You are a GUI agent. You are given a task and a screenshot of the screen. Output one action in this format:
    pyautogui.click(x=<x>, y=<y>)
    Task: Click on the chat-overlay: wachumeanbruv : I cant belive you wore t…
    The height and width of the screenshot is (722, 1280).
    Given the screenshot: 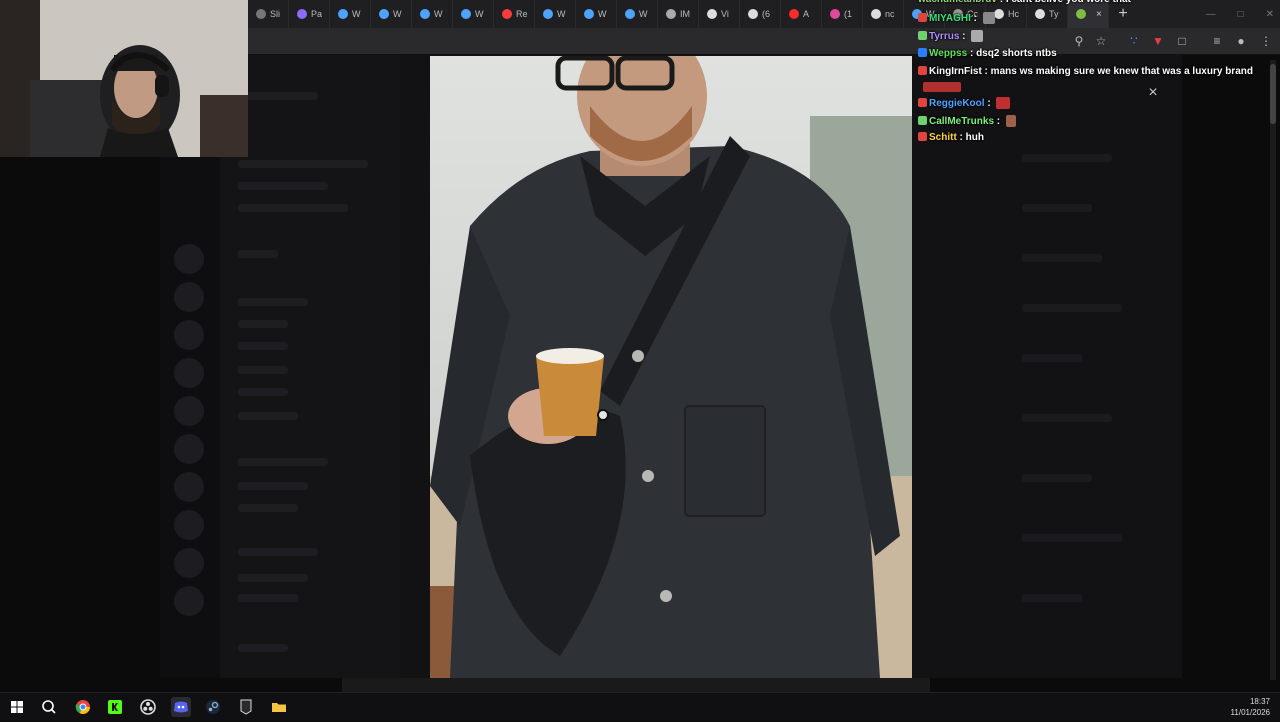 What is the action you would take?
    pyautogui.click(x=1097, y=75)
    